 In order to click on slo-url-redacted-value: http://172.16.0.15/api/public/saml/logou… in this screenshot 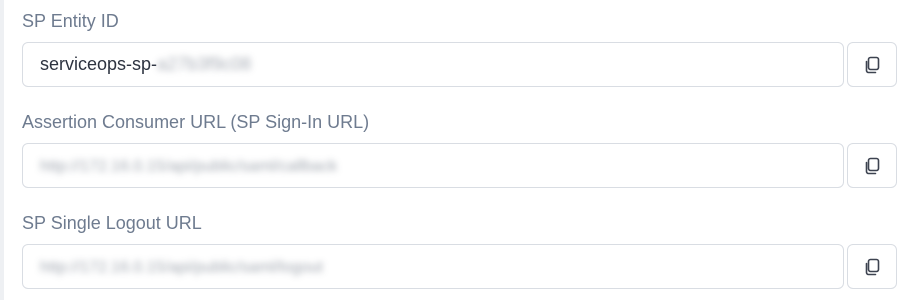, I will do `click(181, 267)`.